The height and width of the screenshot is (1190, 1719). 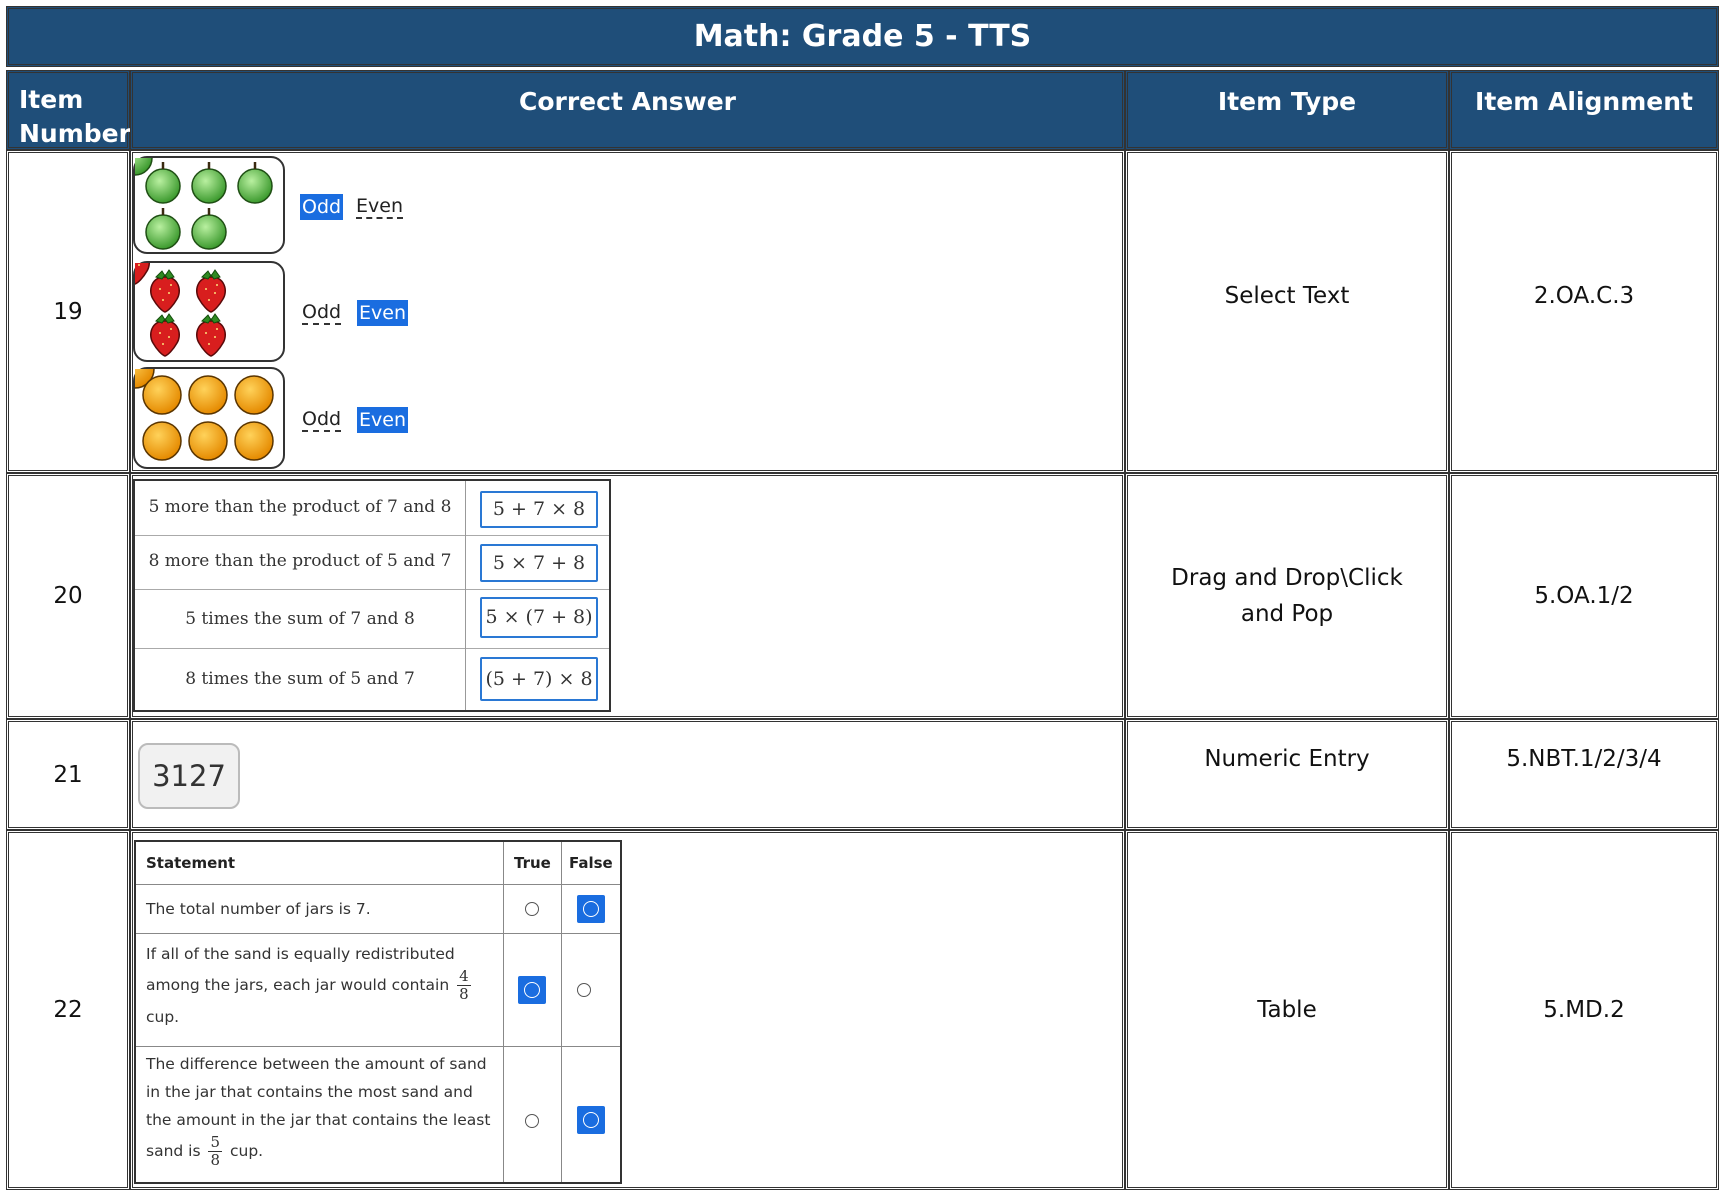 I want to click on option-odd-strawberries: Odd, so click(x=322, y=313).